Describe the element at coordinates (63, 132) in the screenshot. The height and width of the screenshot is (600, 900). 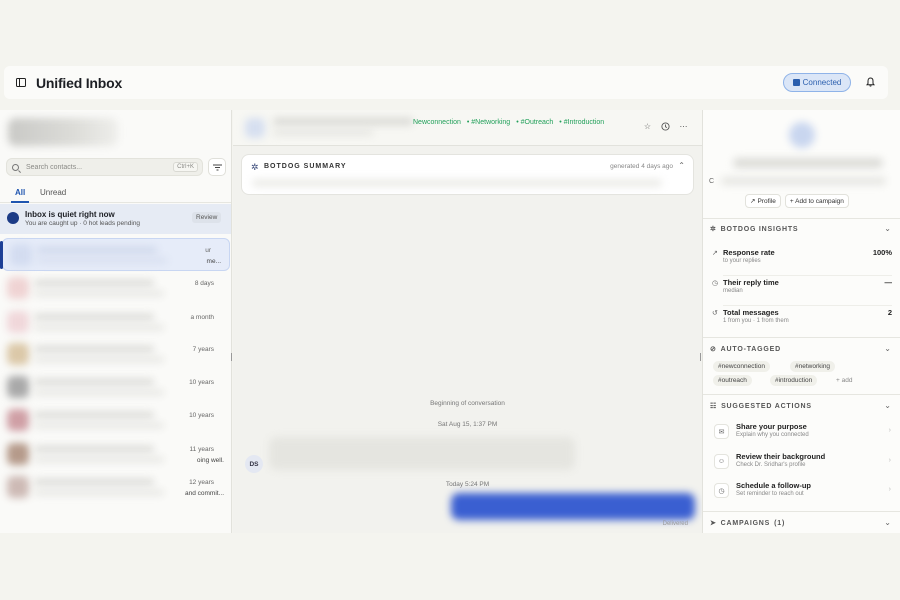
I see `account-switcher` at that location.